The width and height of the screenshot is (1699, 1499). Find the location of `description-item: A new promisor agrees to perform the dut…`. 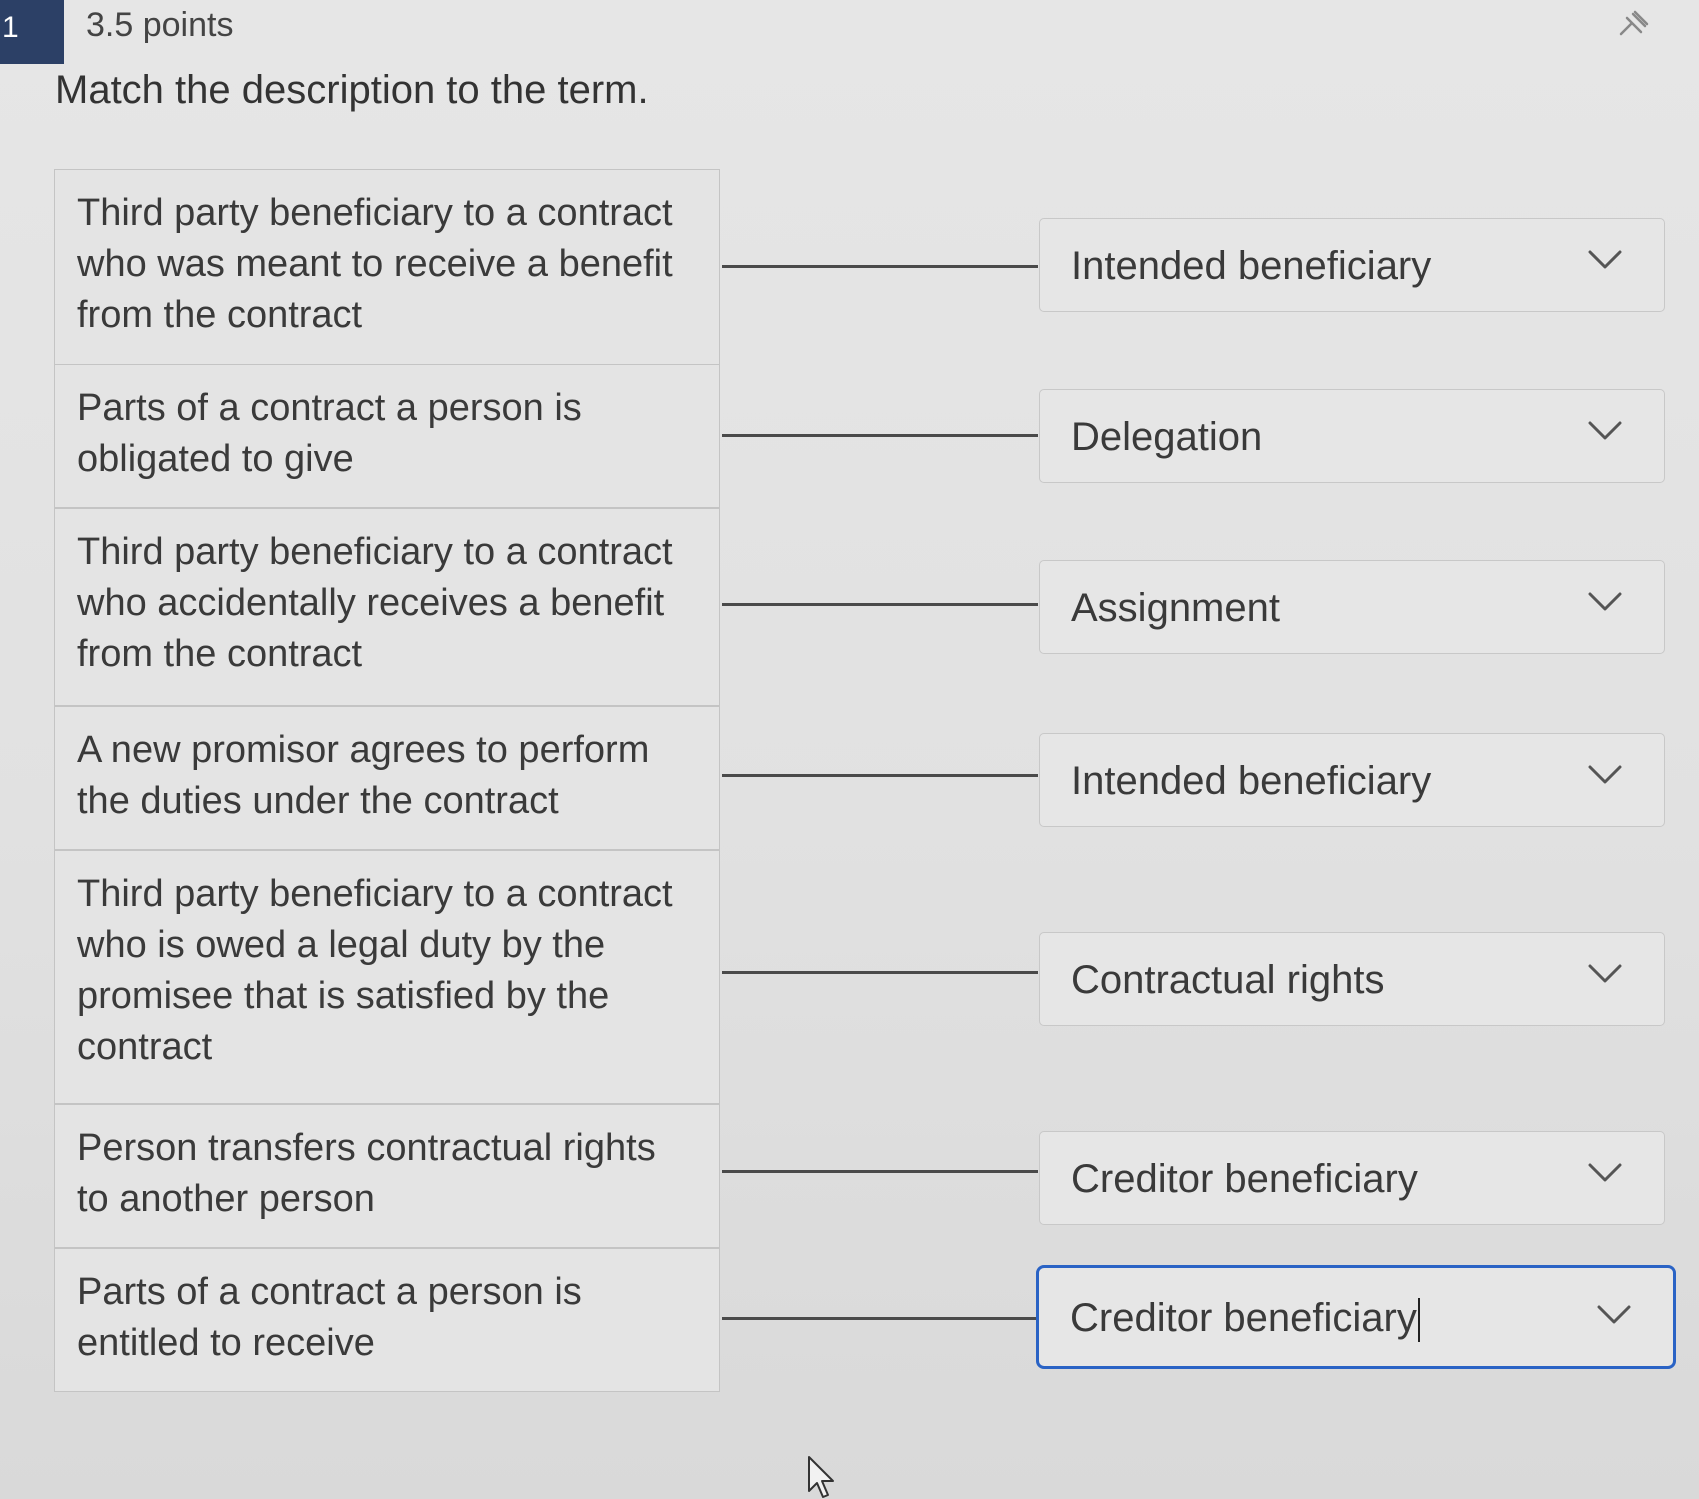

description-item: A new promisor agrees to perform the dut… is located at coordinates (387, 778).